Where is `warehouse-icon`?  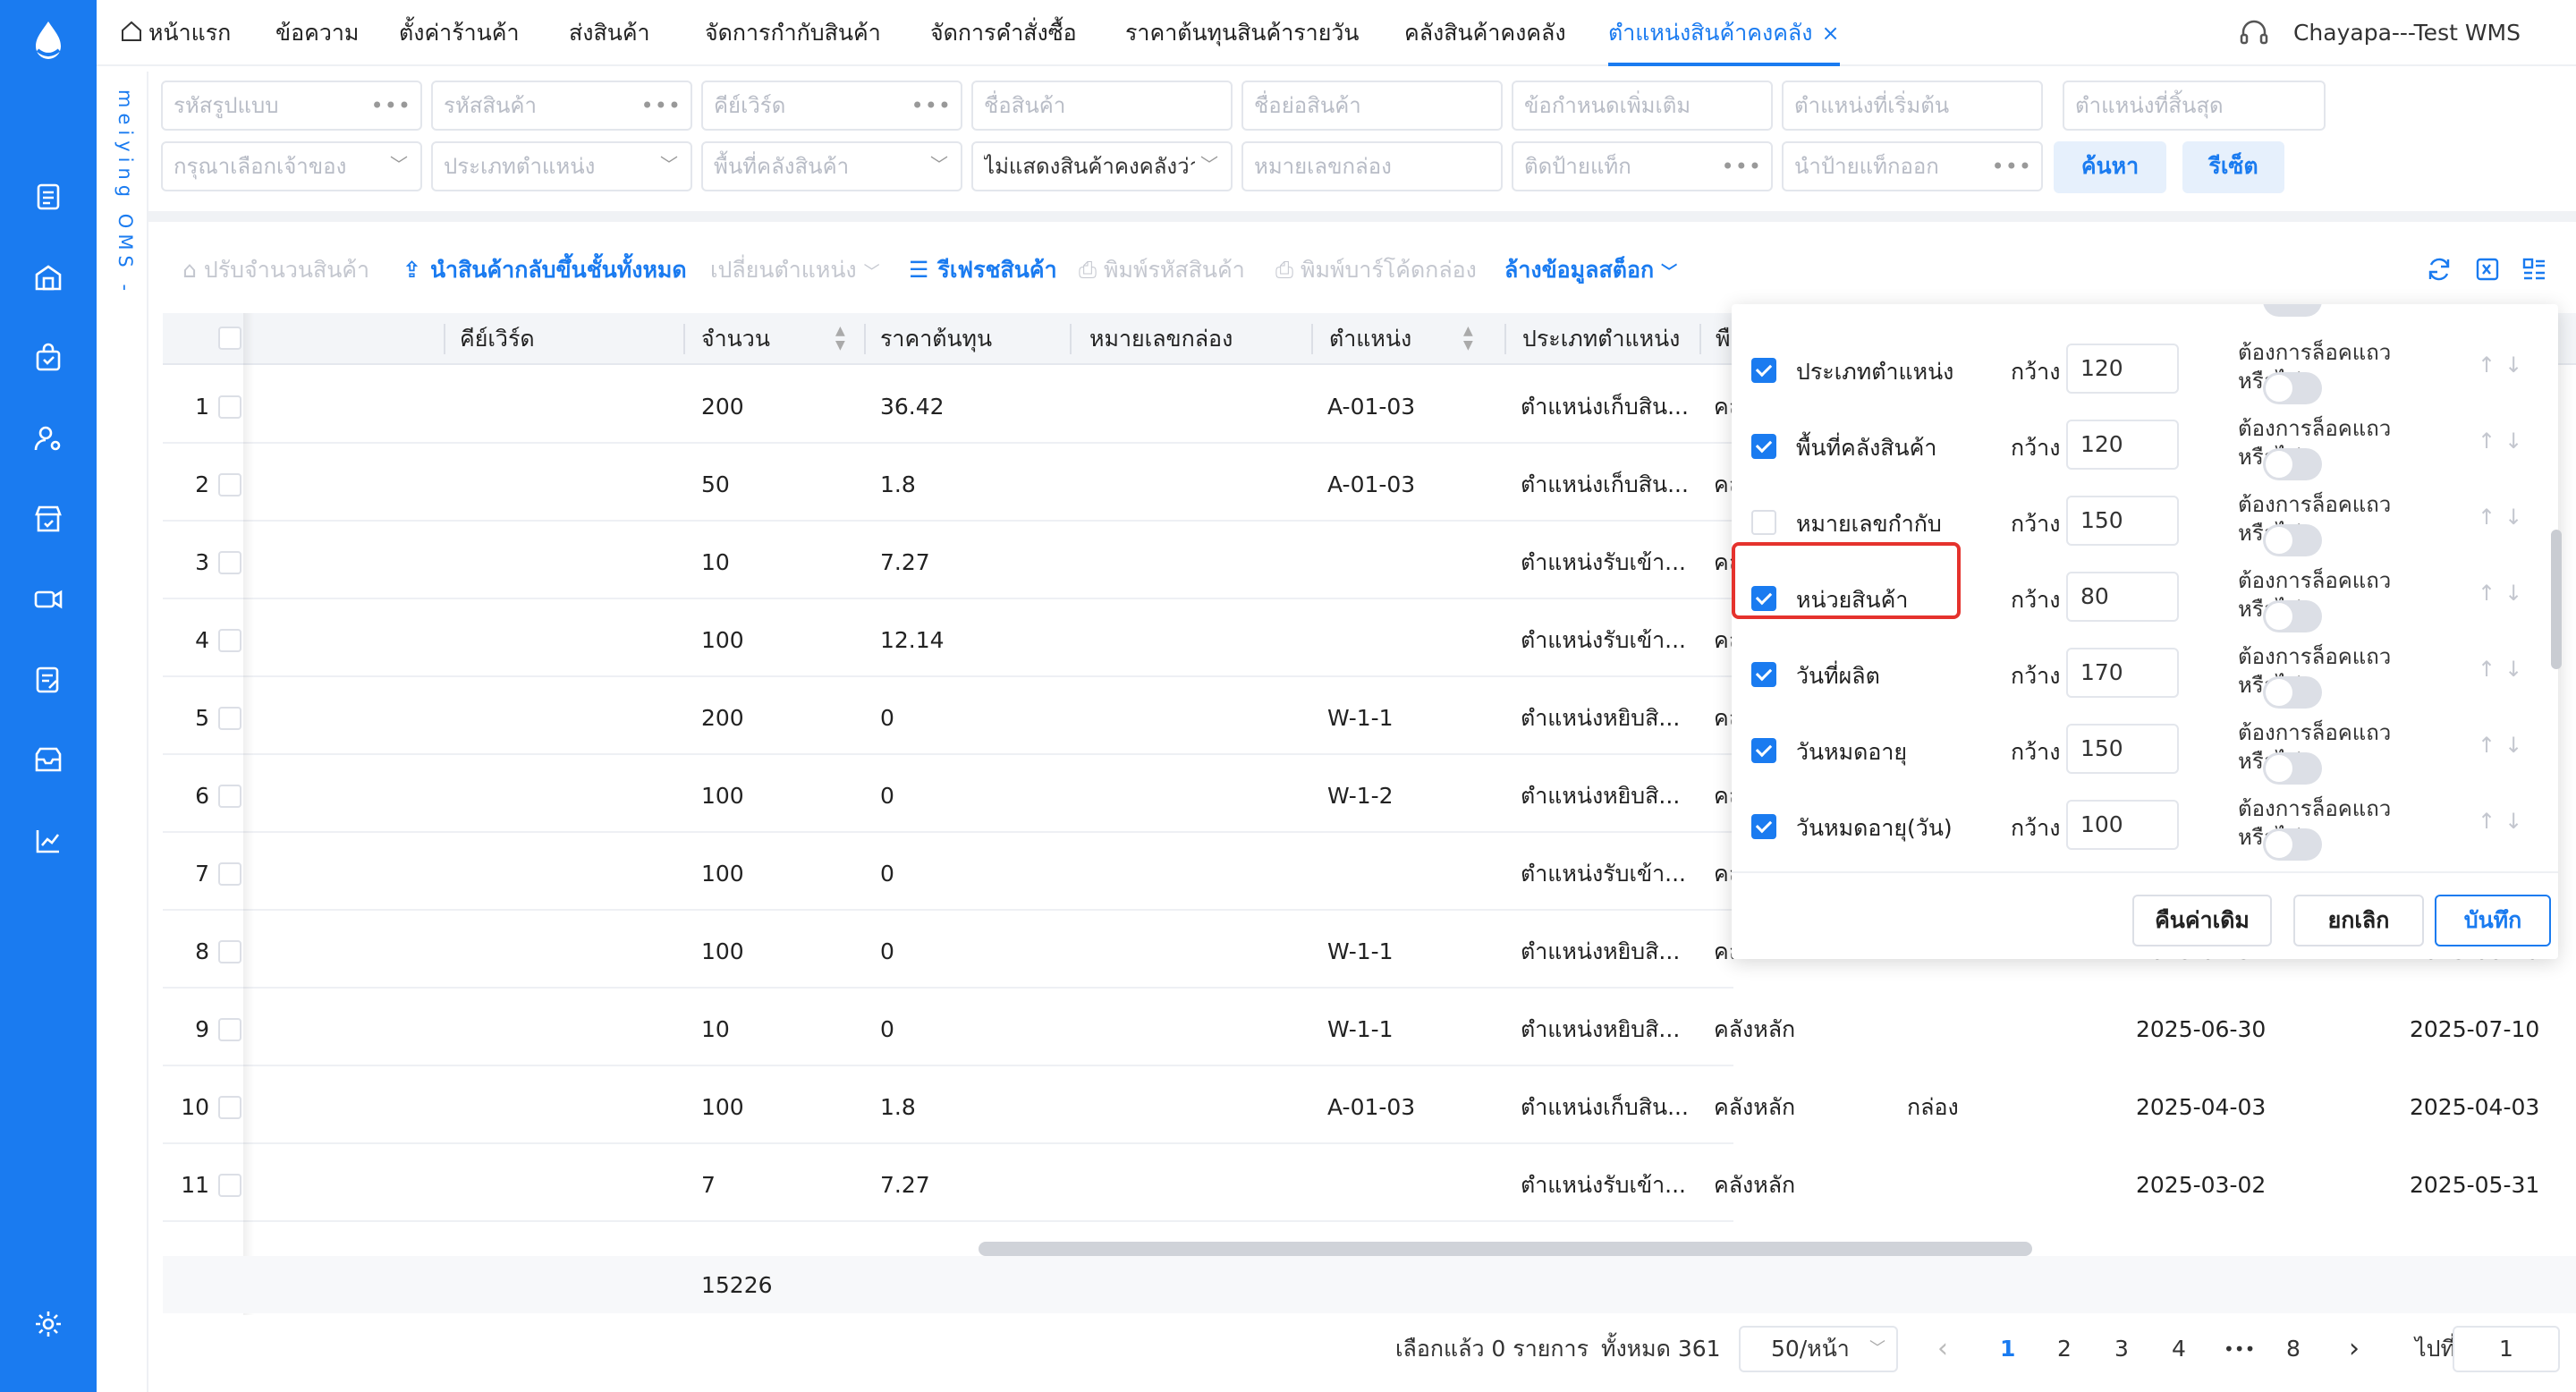 warehouse-icon is located at coordinates (48, 277).